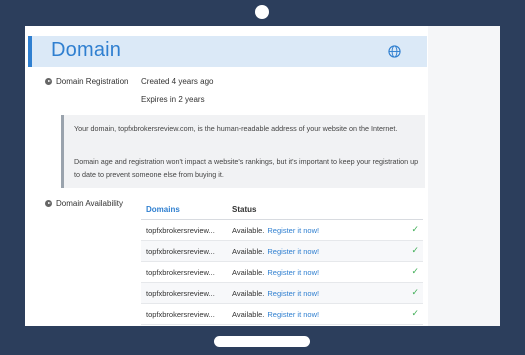 This screenshot has height=355, width=525. Describe the element at coordinates (464, 176) in the screenshot. I see `right-gutter` at that location.